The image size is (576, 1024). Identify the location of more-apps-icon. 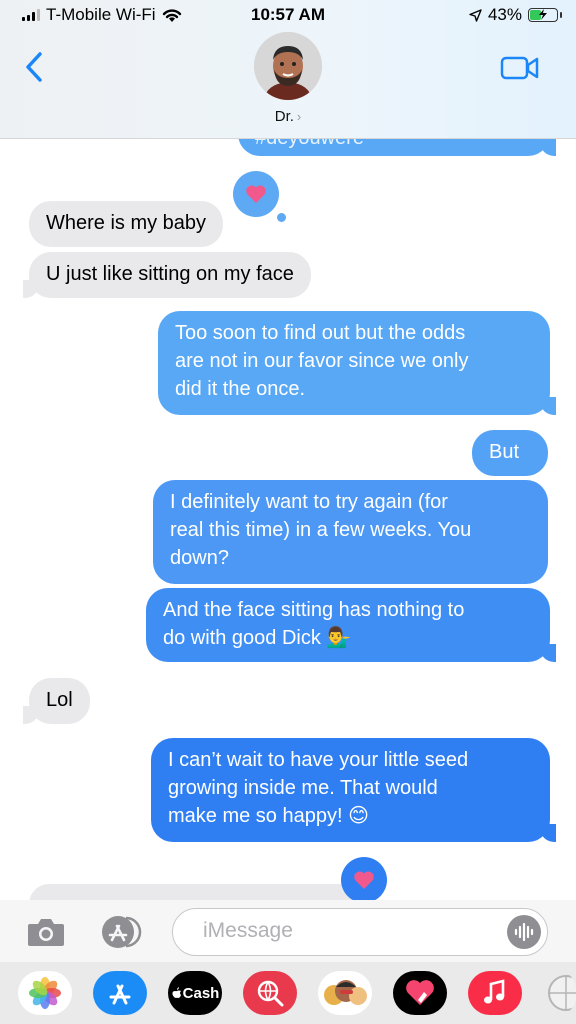
(558, 993).